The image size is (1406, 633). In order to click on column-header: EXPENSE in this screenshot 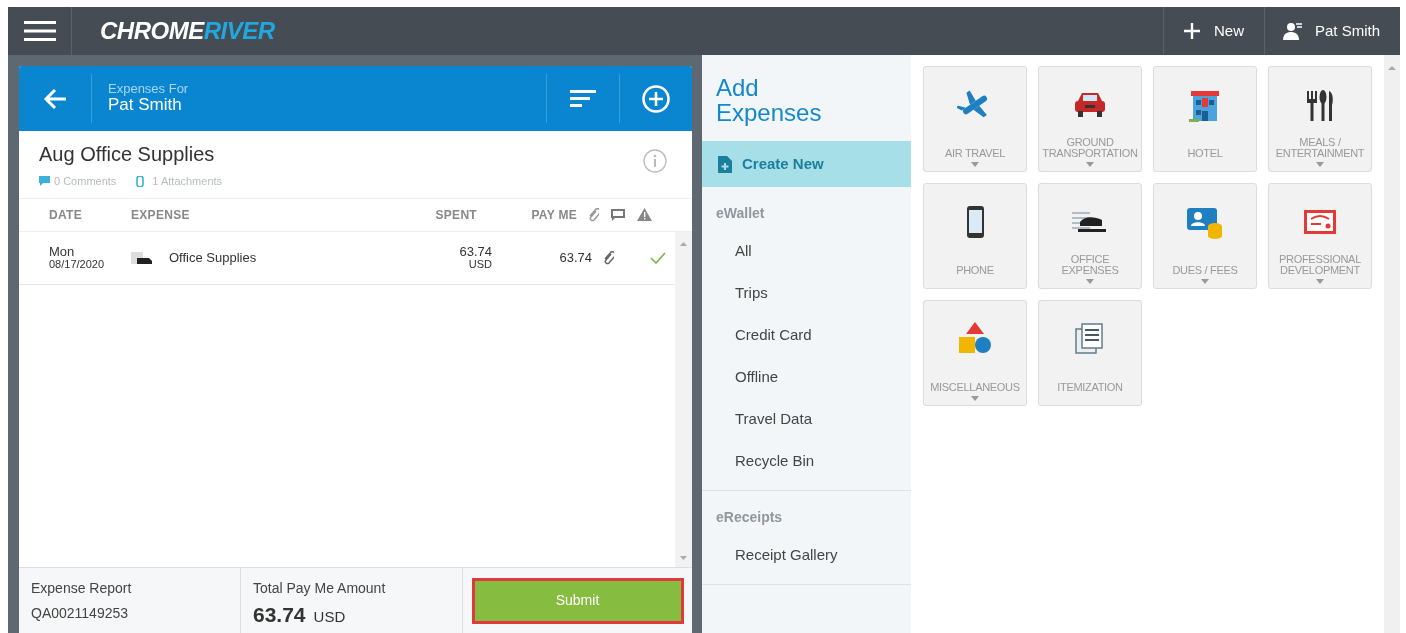, I will do `click(161, 215)`.